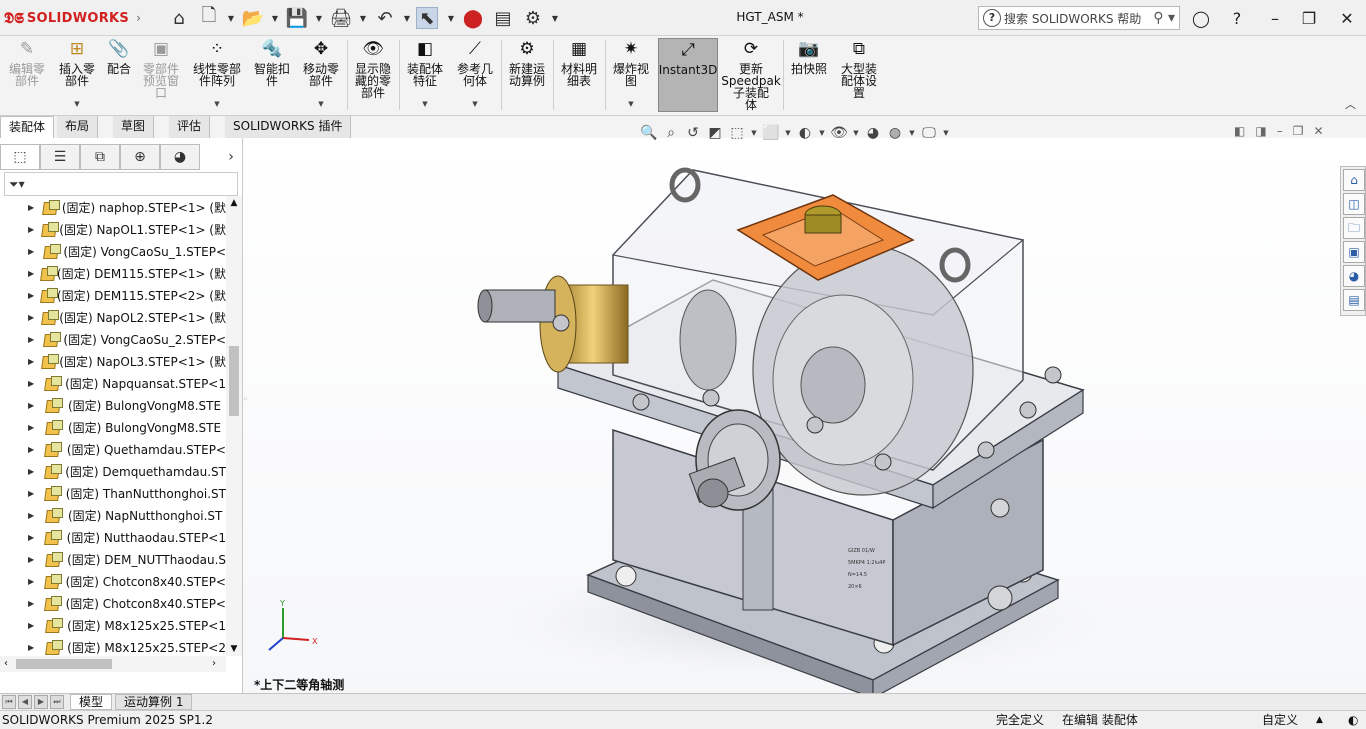 Image resolution: width=1366 pixels, height=729 pixels. I want to click on new-document-icon: 🗋, so click(209, 17).